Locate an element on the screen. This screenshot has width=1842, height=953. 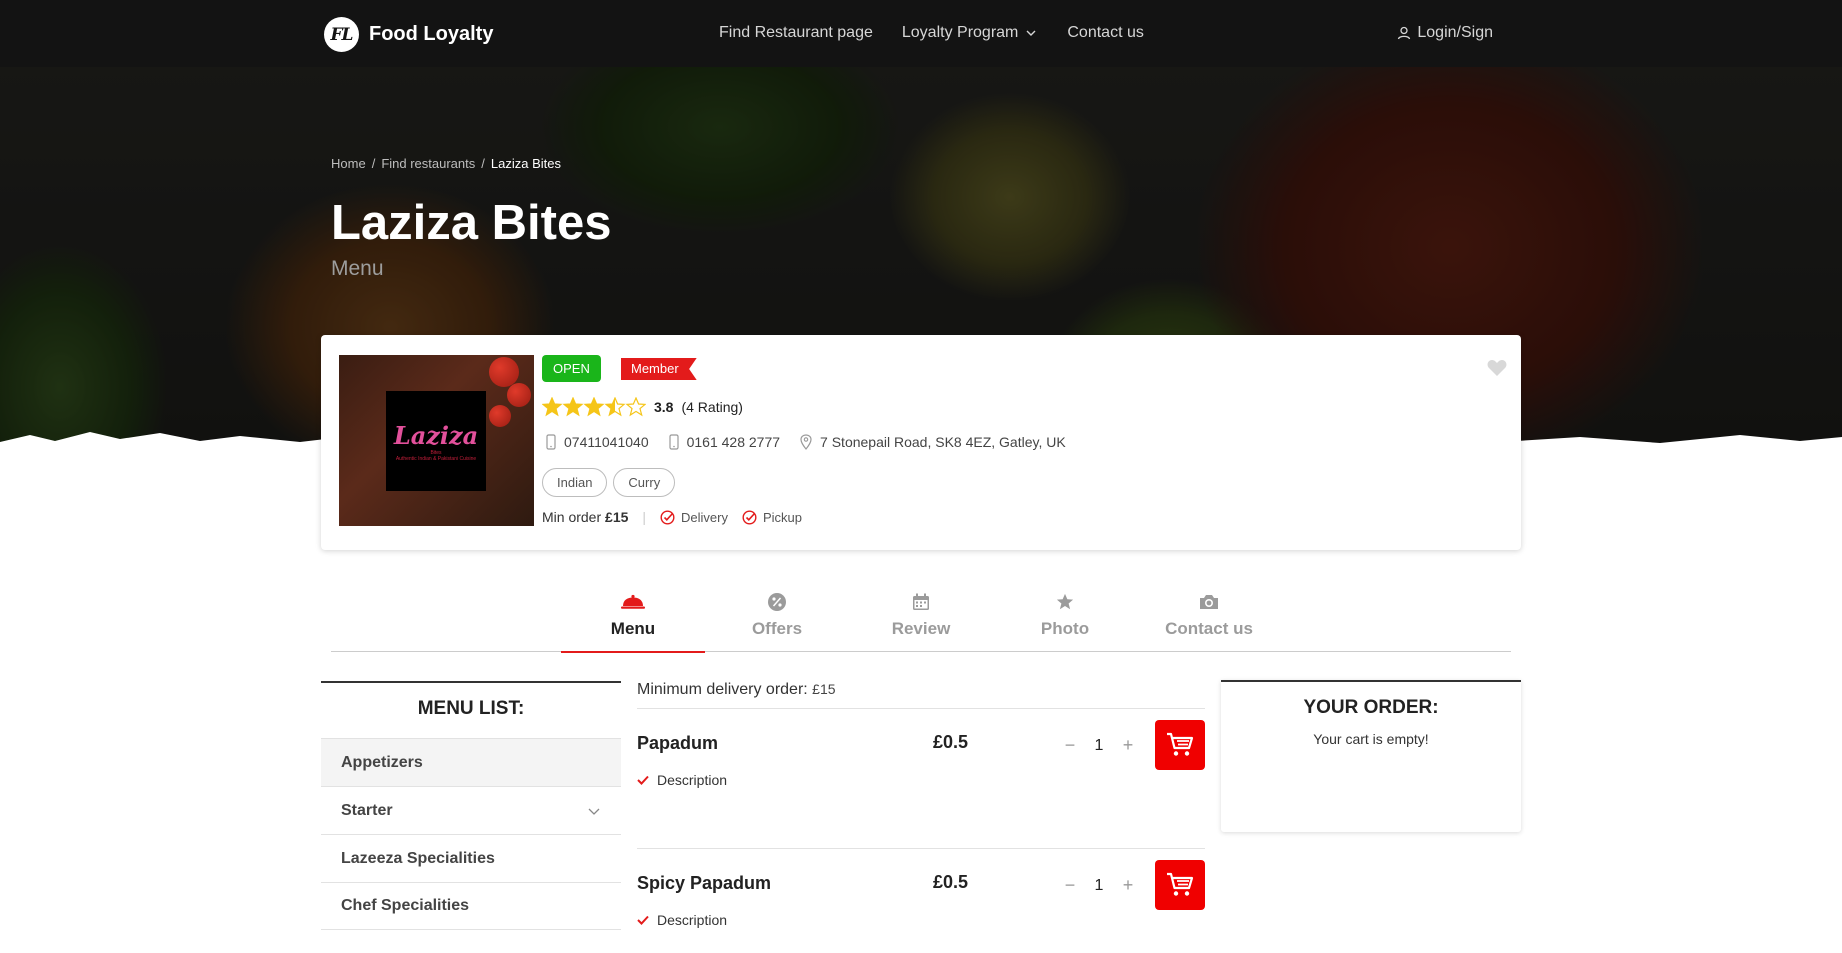
nav-find-restaurant-label: Find Restaurant page is located at coordinates (796, 32).